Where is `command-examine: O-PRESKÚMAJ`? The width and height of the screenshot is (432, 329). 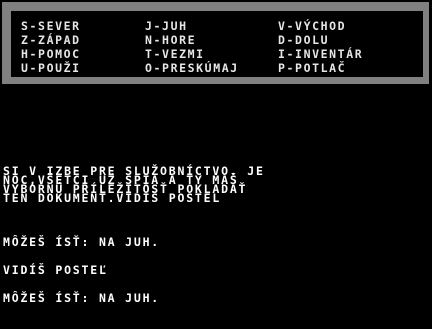 command-examine: O-PRESKÚMAJ is located at coordinates (192, 68).